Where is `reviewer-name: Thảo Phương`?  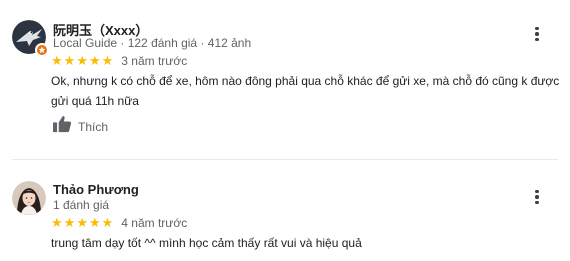 reviewer-name: Thảo Phương is located at coordinates (96, 189).